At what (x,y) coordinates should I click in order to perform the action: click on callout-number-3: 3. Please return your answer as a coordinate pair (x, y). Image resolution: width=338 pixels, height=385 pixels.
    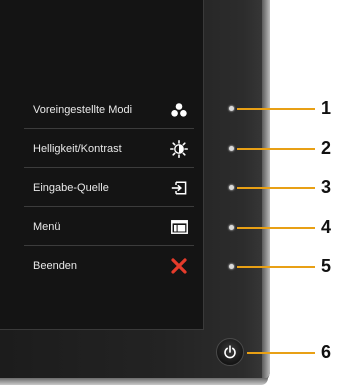
    Looking at the image, I should click on (325, 187).